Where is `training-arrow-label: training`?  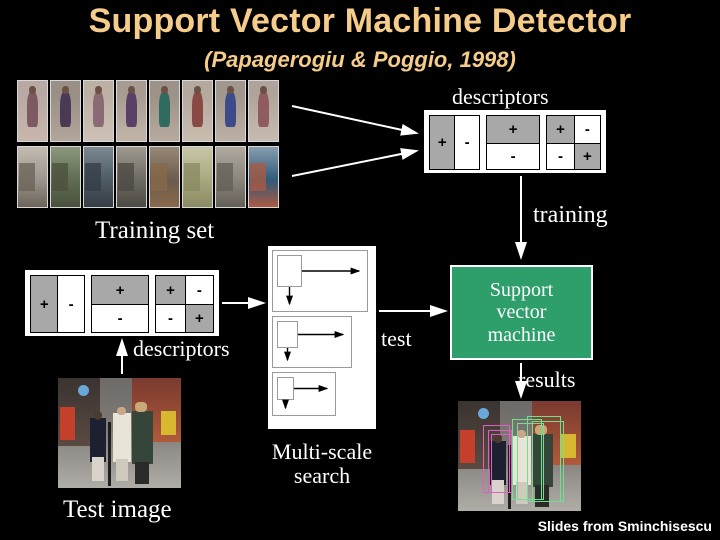 training-arrow-label: training is located at coordinates (570, 215).